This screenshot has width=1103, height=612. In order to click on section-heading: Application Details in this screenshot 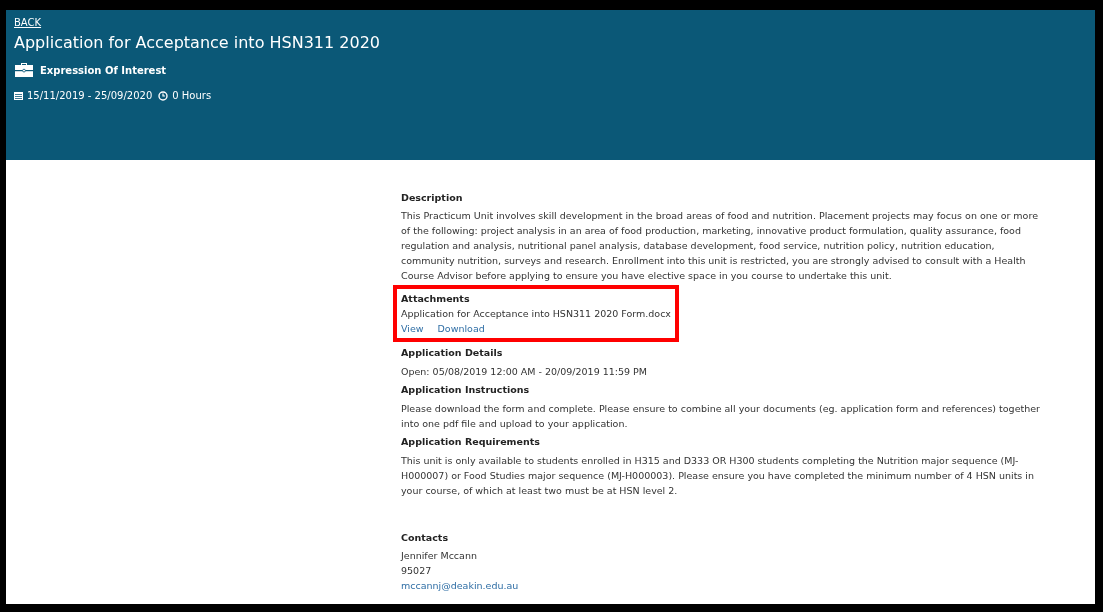, I will do `click(452, 353)`.